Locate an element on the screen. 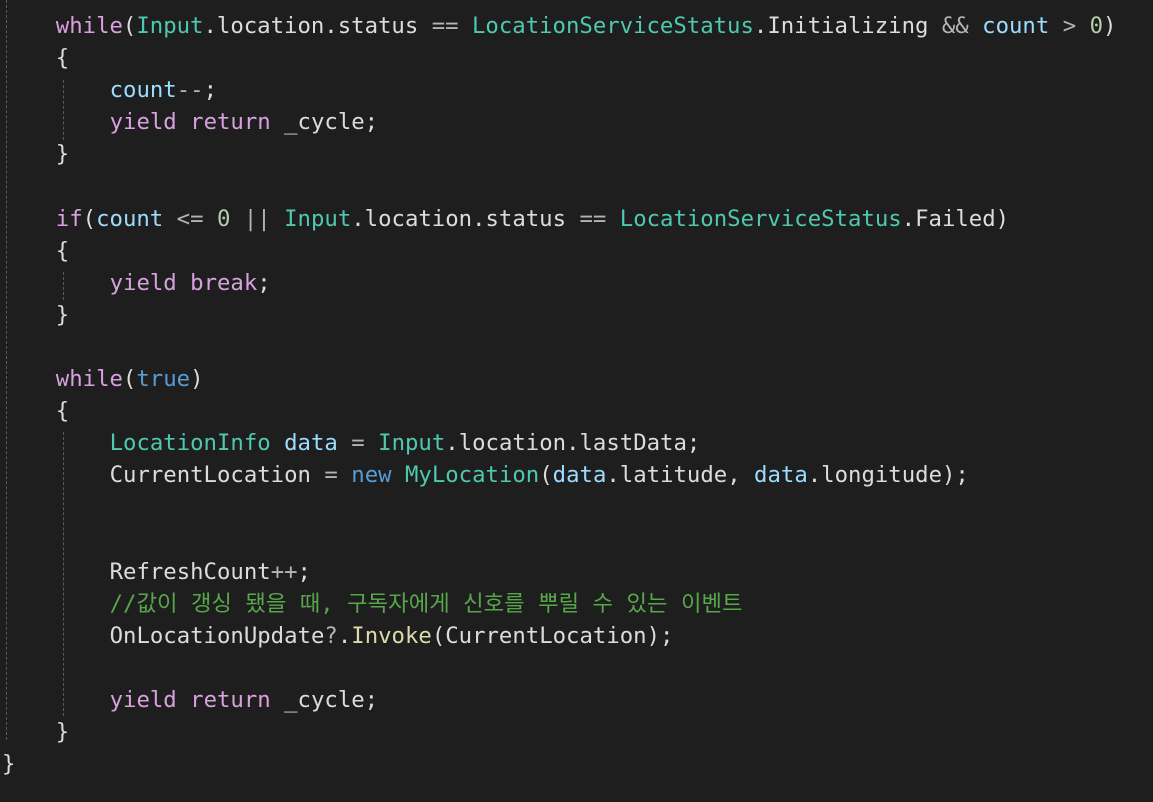  code-token: break is located at coordinates (224, 282).